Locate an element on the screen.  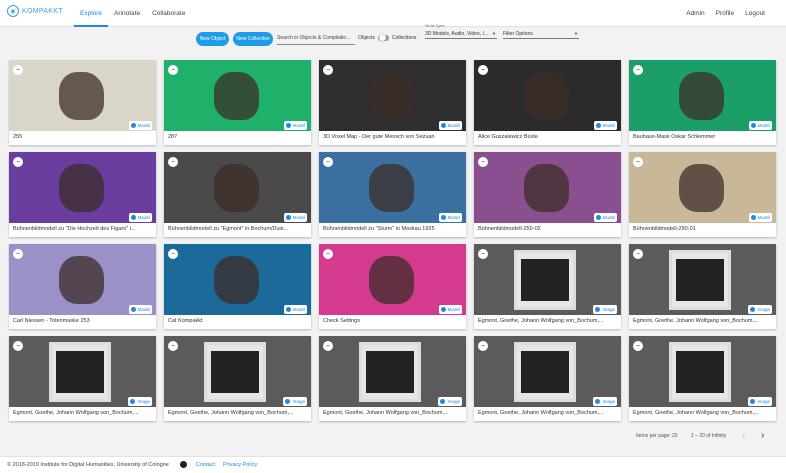
toggle-label-collections: Collections is located at coordinates (404, 38).